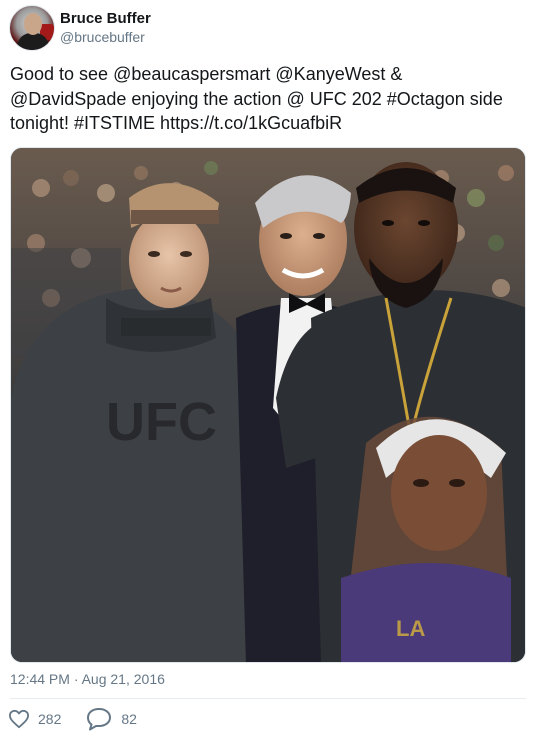  I want to click on speech-bubble-icon, so click(99, 719).